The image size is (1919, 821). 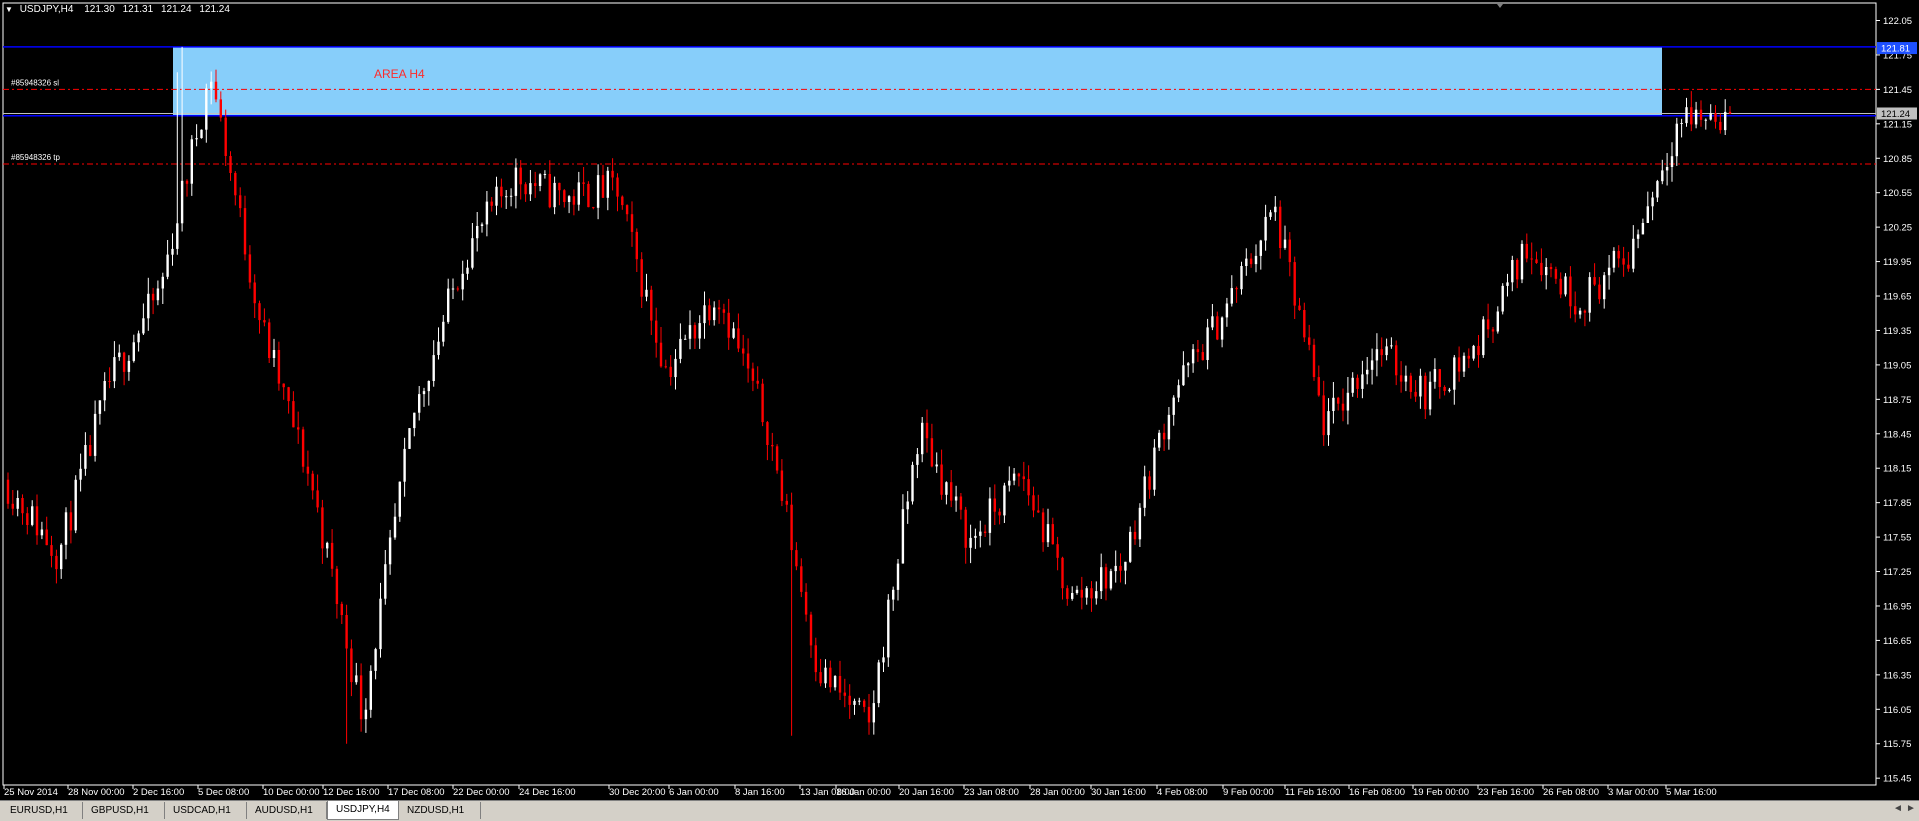 What do you see at coordinates (363, 810) in the screenshot?
I see `tab-usdjpy-h4: USDJPY,H4` at bounding box center [363, 810].